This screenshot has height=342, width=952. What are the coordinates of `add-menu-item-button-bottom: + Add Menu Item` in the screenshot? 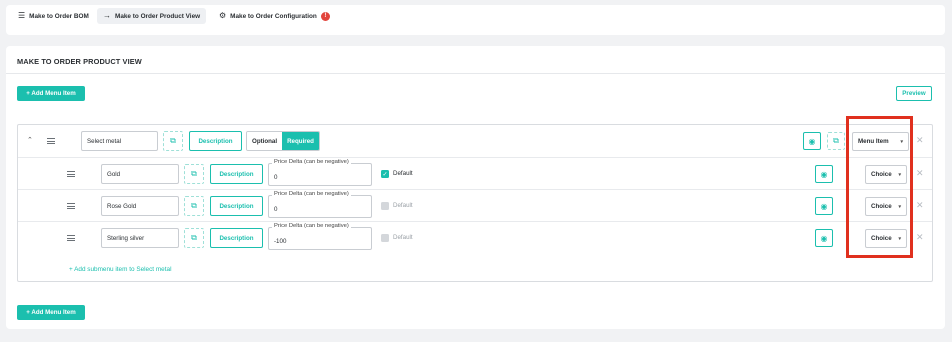 It's located at (51, 312).